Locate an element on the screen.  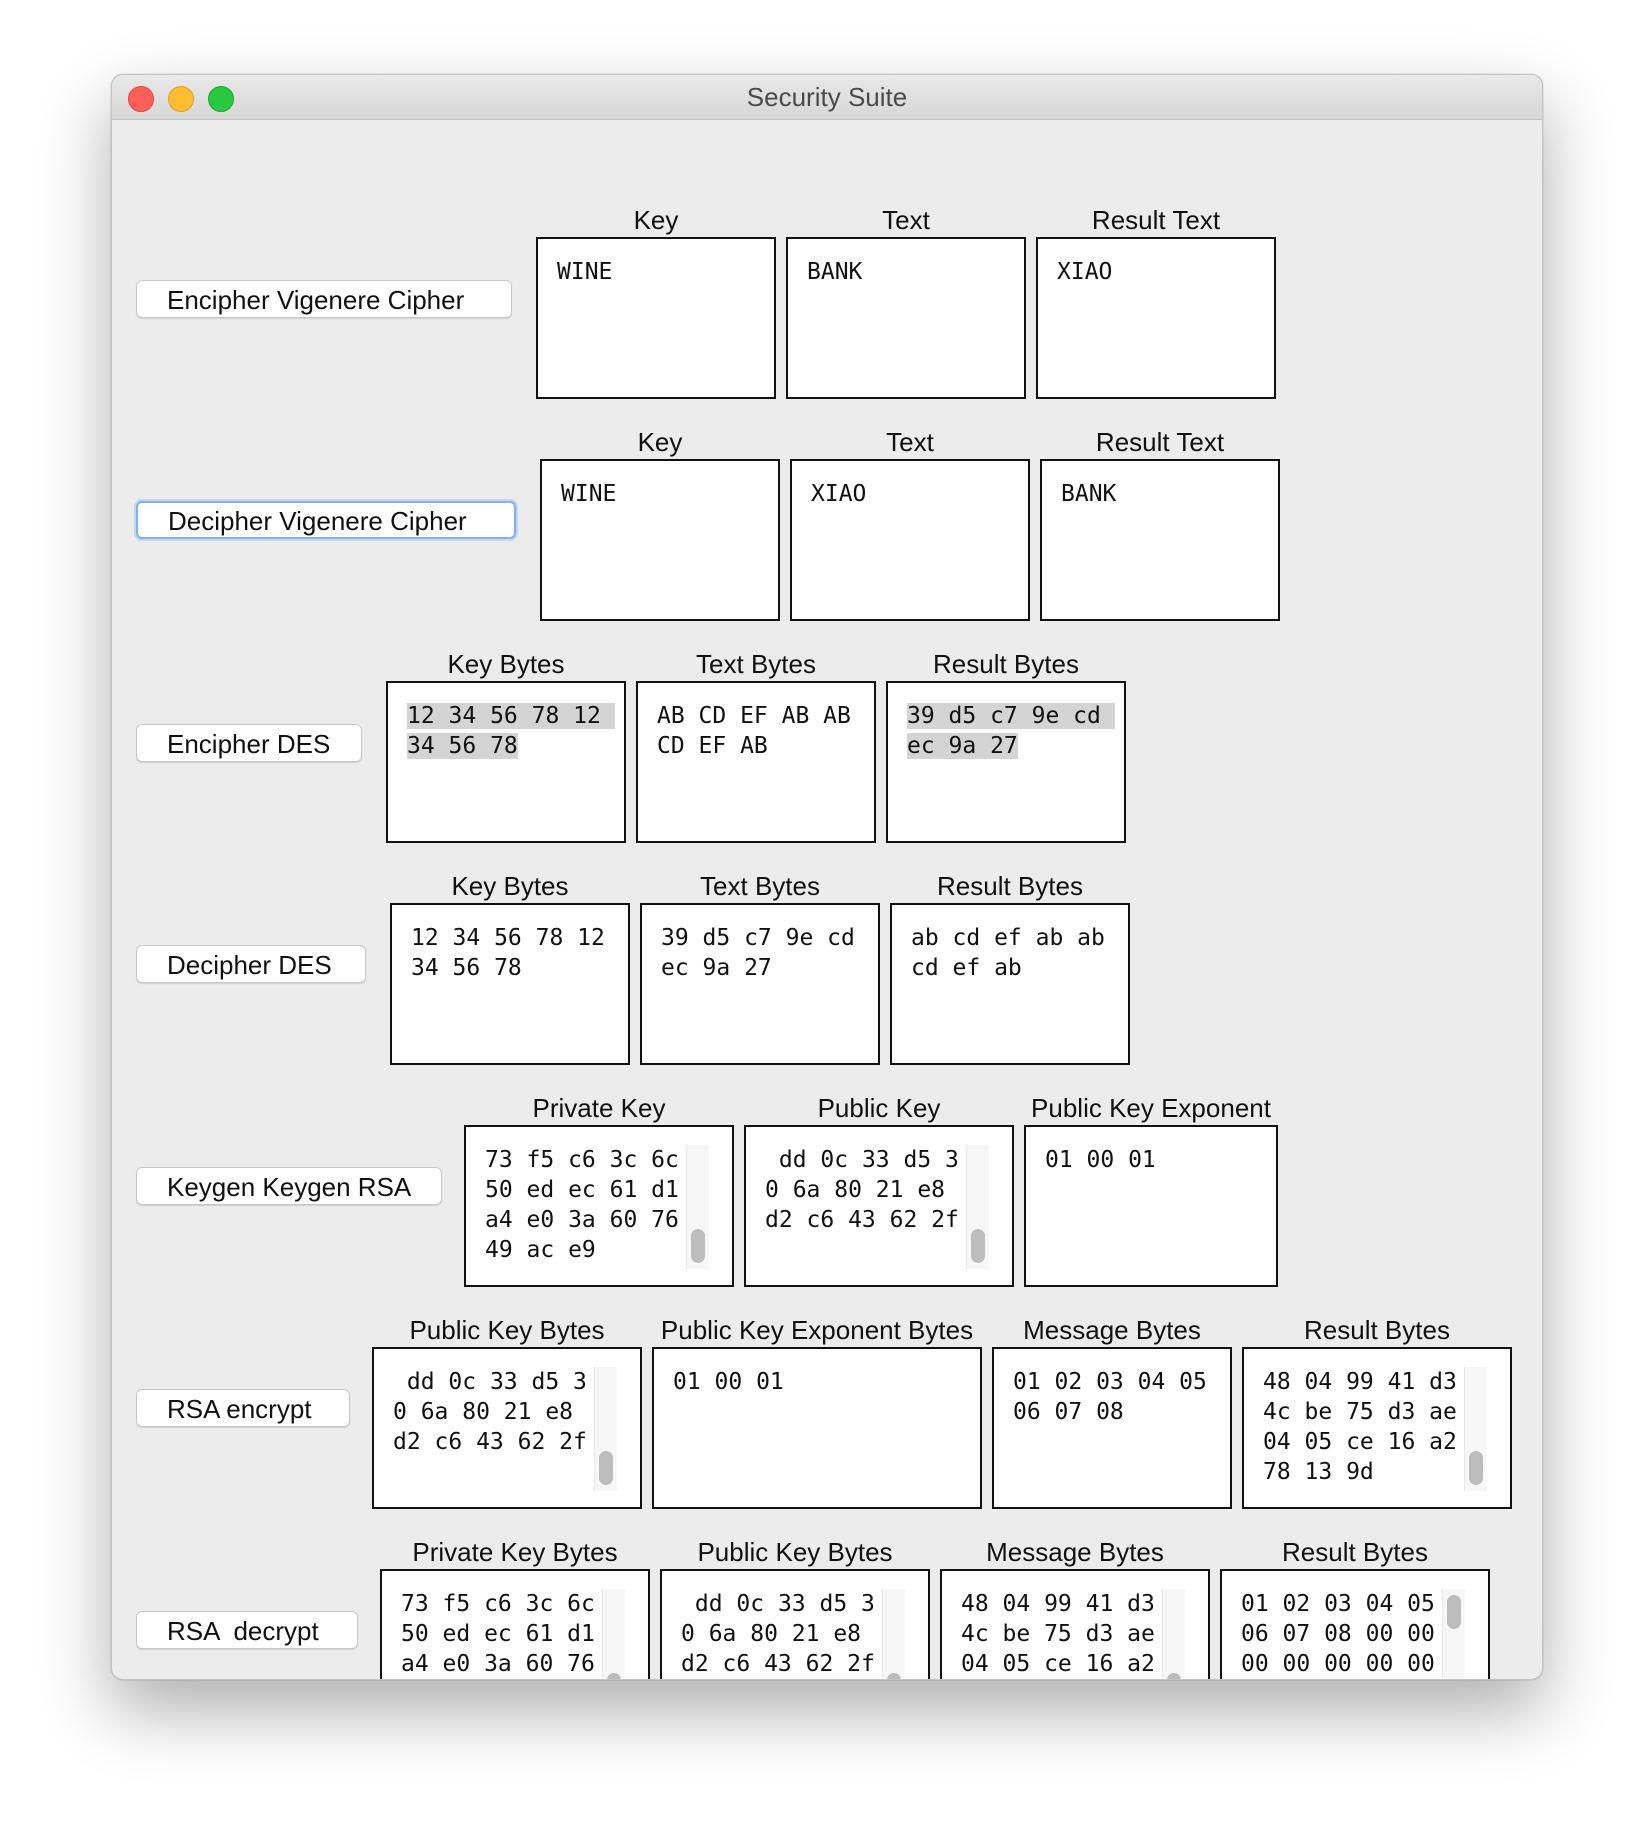
dec-vig-text-field: XIAO is located at coordinates (910, 540).